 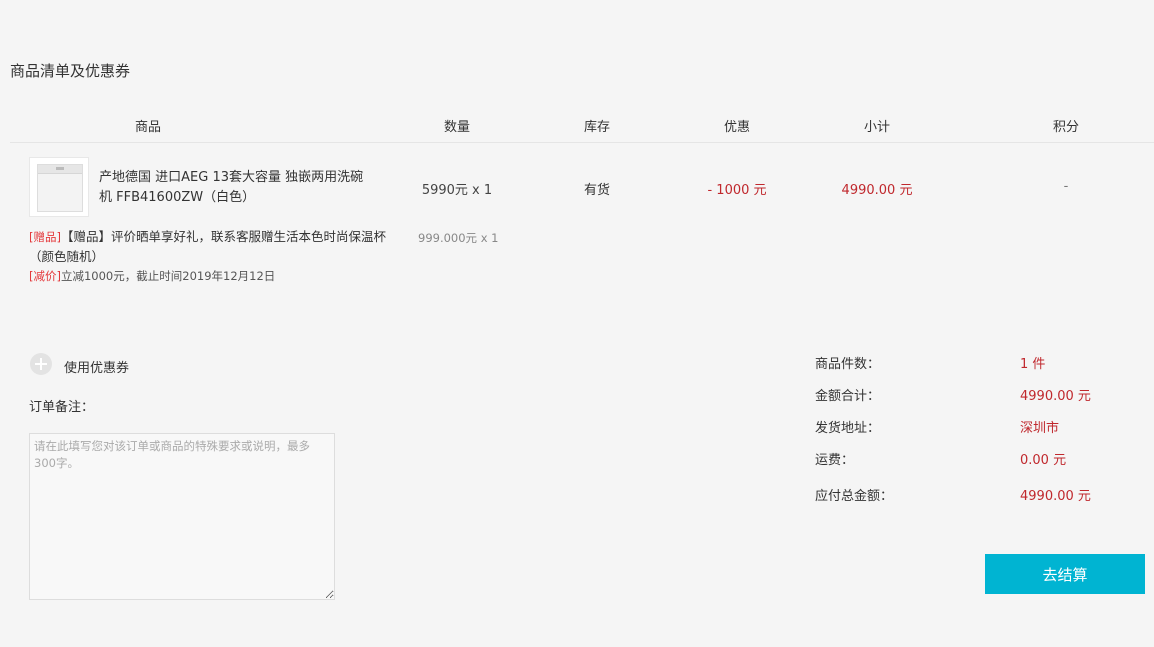 I want to click on address-label: 发货地址：, so click(x=848, y=428).